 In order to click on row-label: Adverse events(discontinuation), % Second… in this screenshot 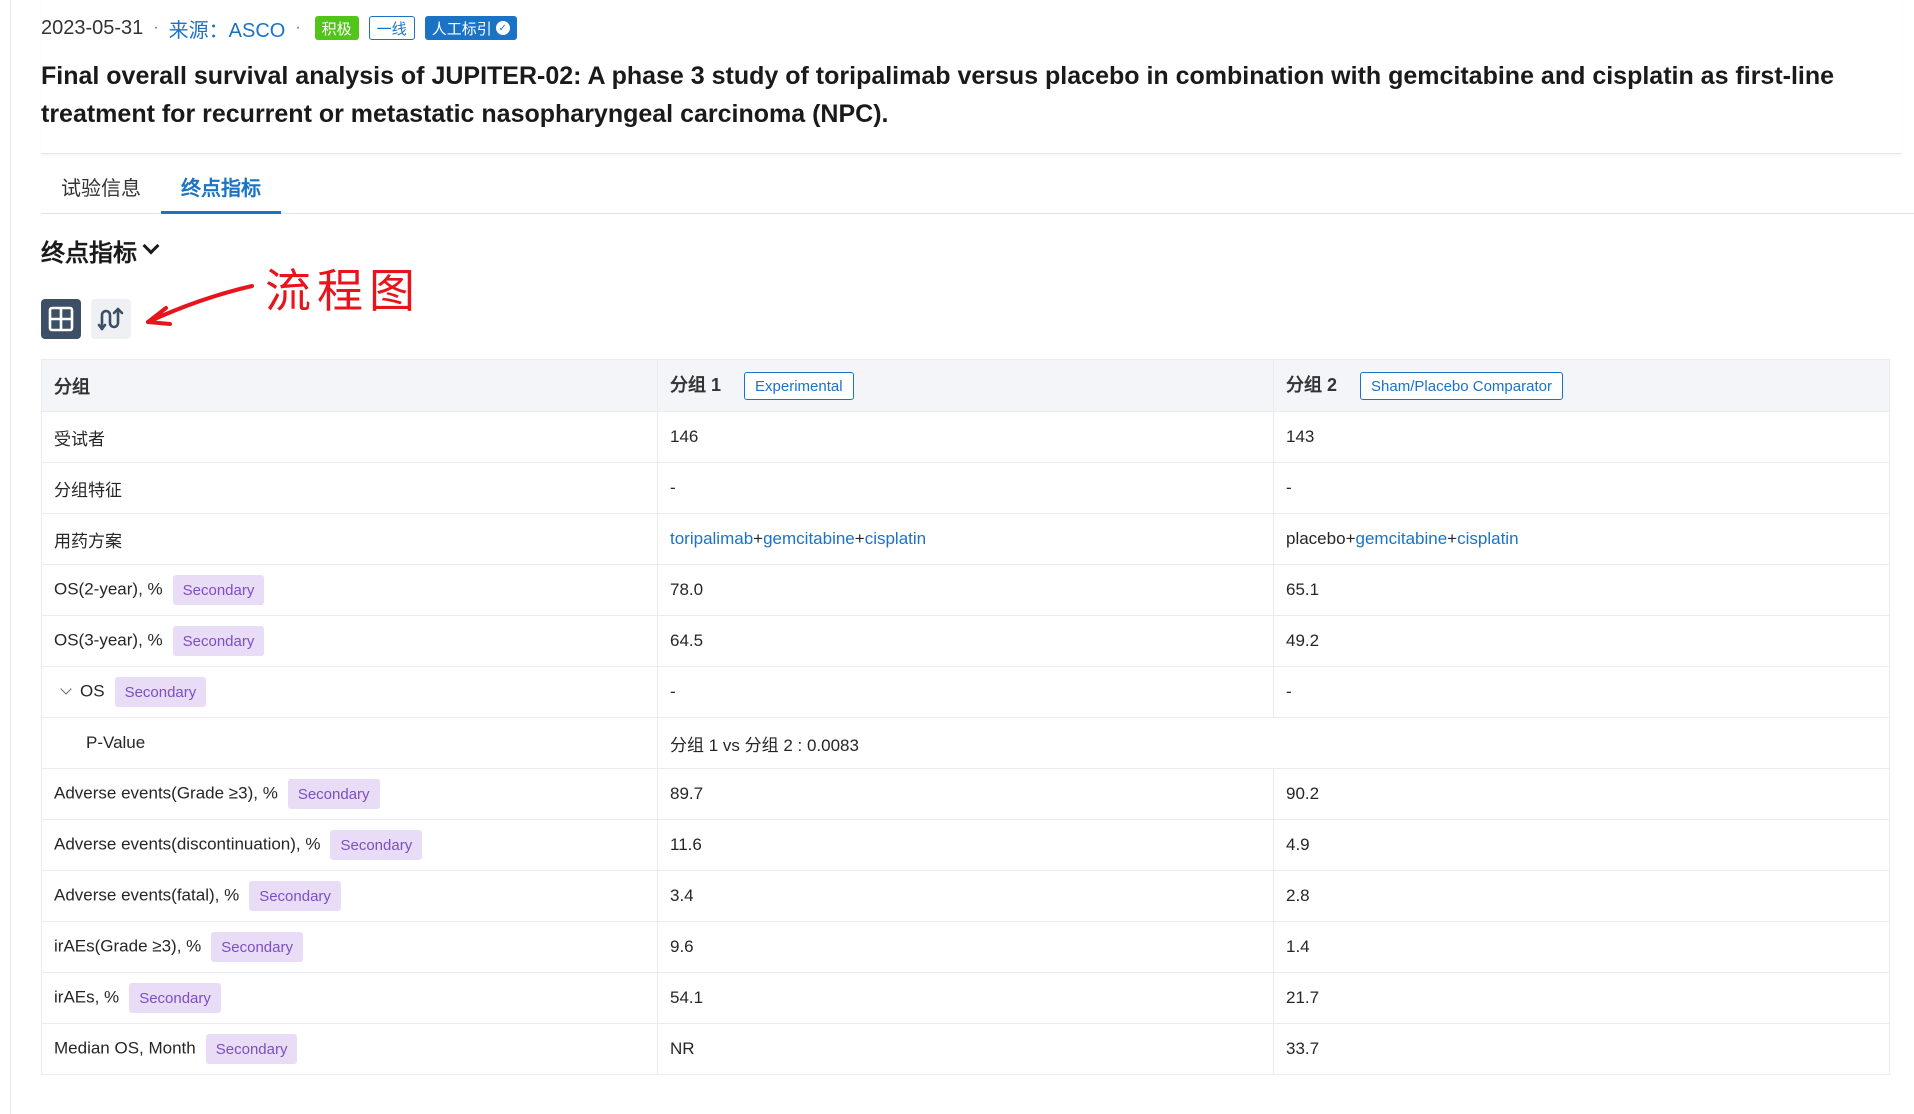, I will do `click(349, 845)`.